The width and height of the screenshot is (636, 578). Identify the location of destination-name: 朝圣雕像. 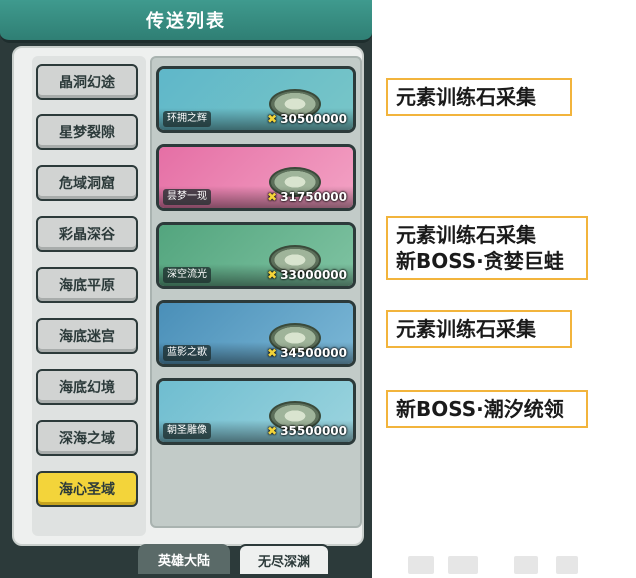
(187, 431).